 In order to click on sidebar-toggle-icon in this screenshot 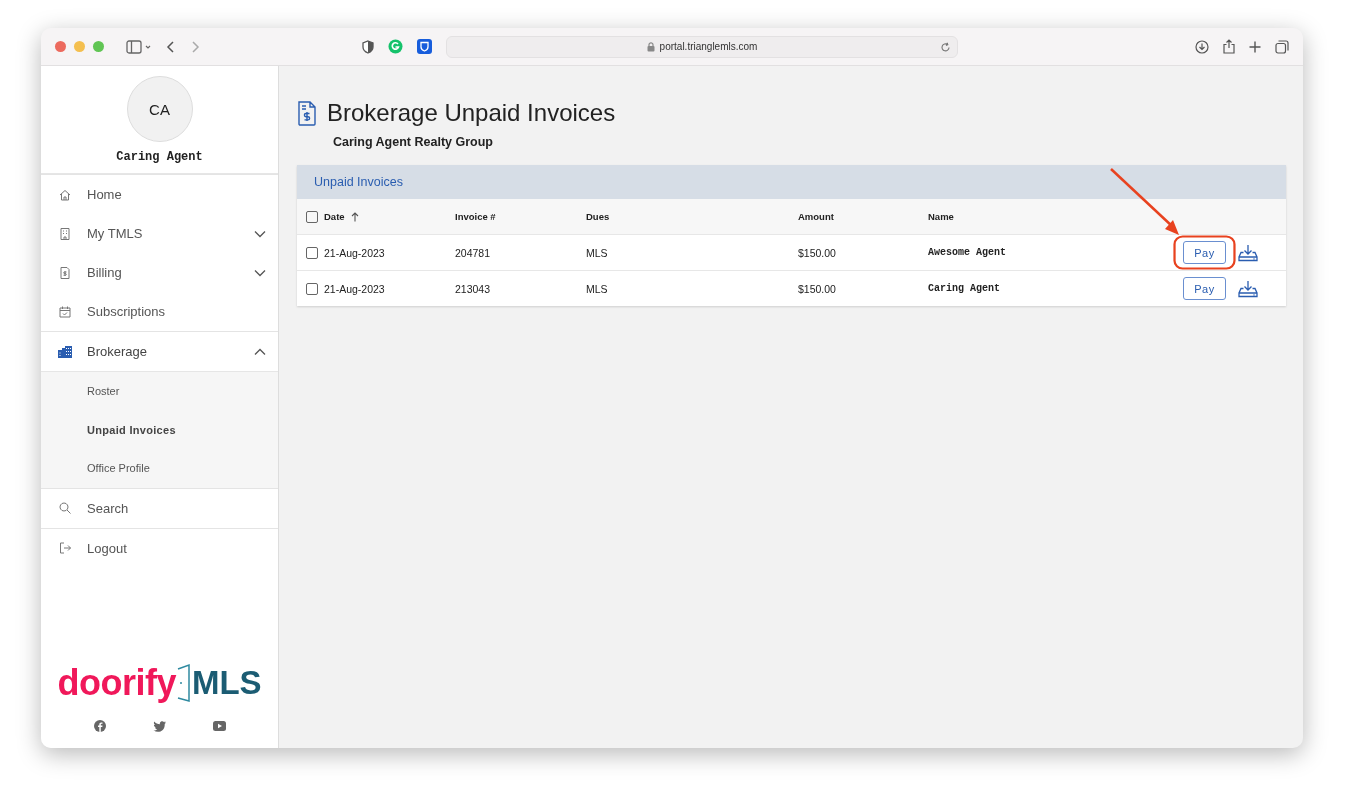, I will do `click(139, 46)`.